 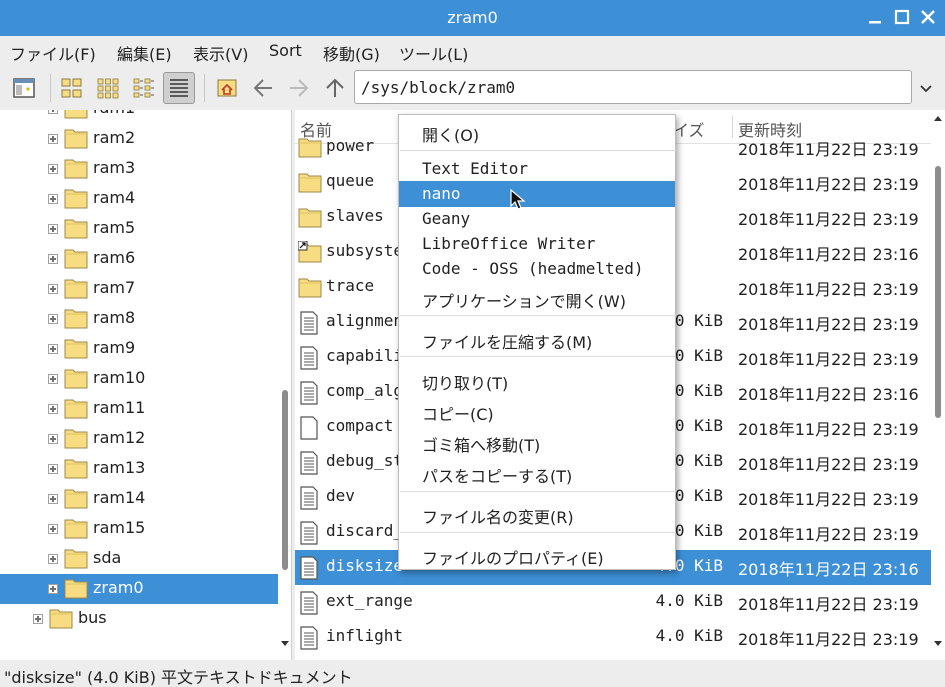 I want to click on text-file-icon, so click(x=309, y=533).